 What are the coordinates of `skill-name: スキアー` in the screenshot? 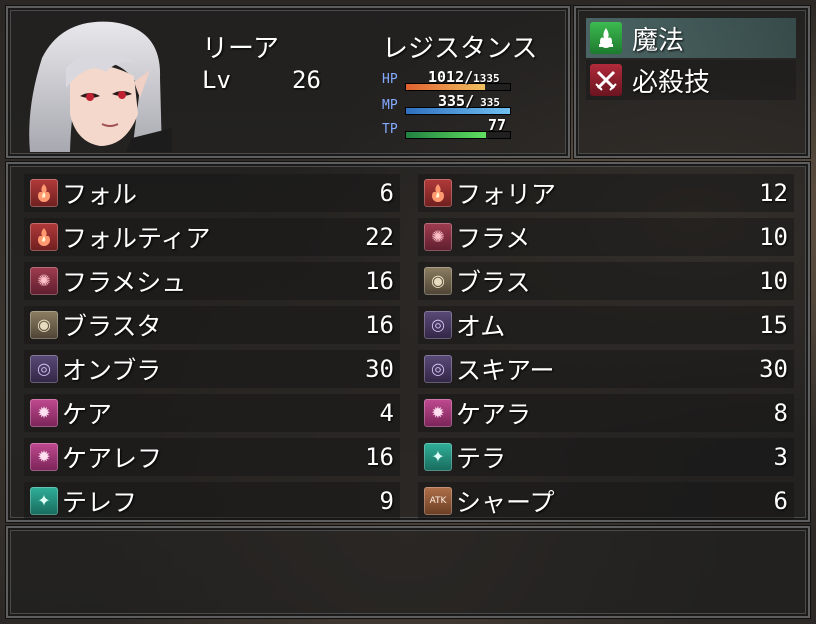 It's located at (505, 370).